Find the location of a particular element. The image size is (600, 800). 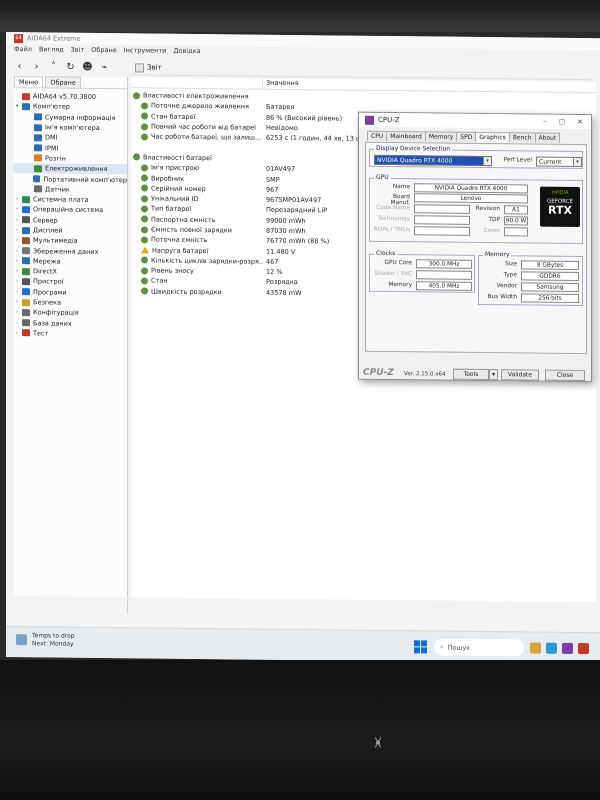

file-explorer-icon is located at coordinates (535, 648).